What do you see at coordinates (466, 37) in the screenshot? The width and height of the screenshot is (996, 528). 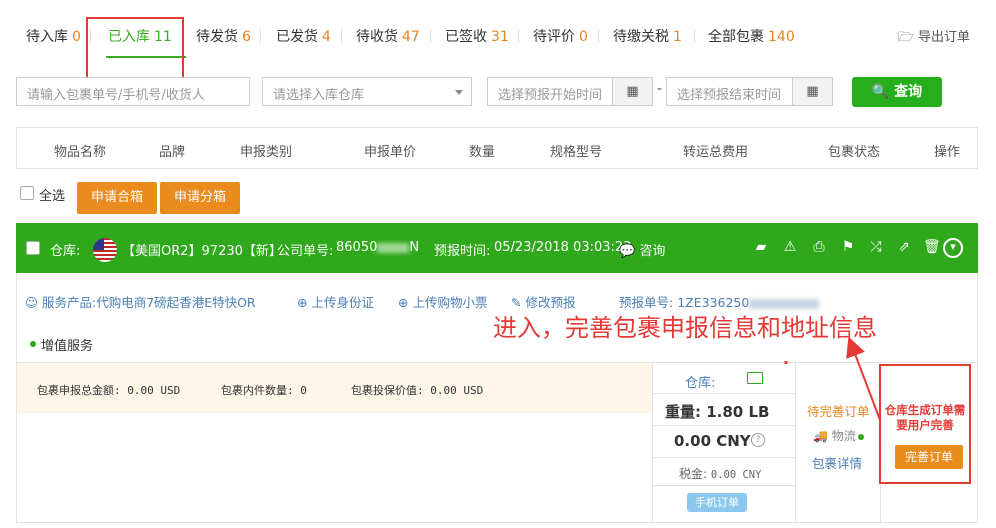 I see `tab-label: 已签收` at bounding box center [466, 37].